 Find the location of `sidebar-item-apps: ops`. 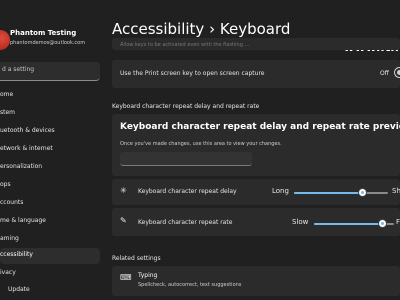

sidebar-item-apps: ops is located at coordinates (50, 186).